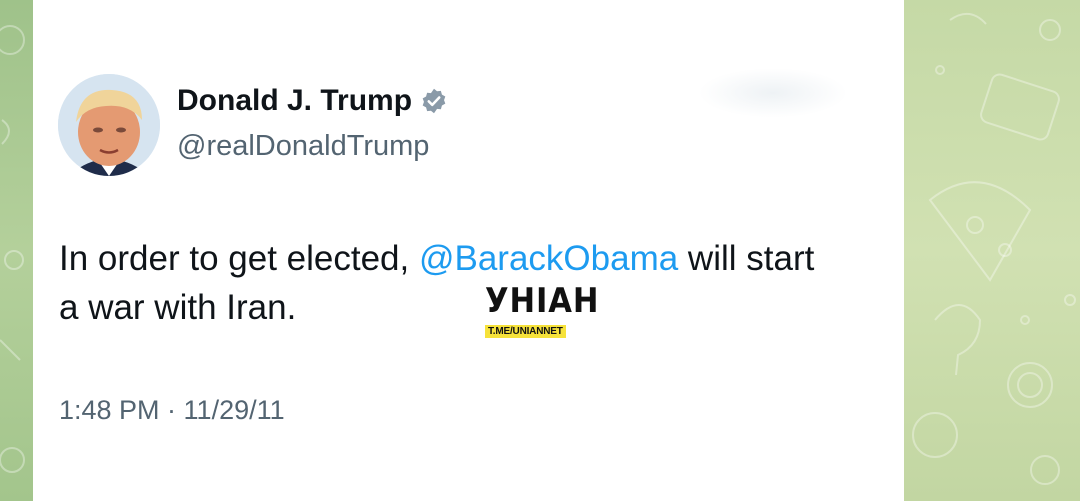 The height and width of the screenshot is (501, 1080). What do you see at coordinates (542, 301) in the screenshot?
I see `watermark-logo: УНІАН` at bounding box center [542, 301].